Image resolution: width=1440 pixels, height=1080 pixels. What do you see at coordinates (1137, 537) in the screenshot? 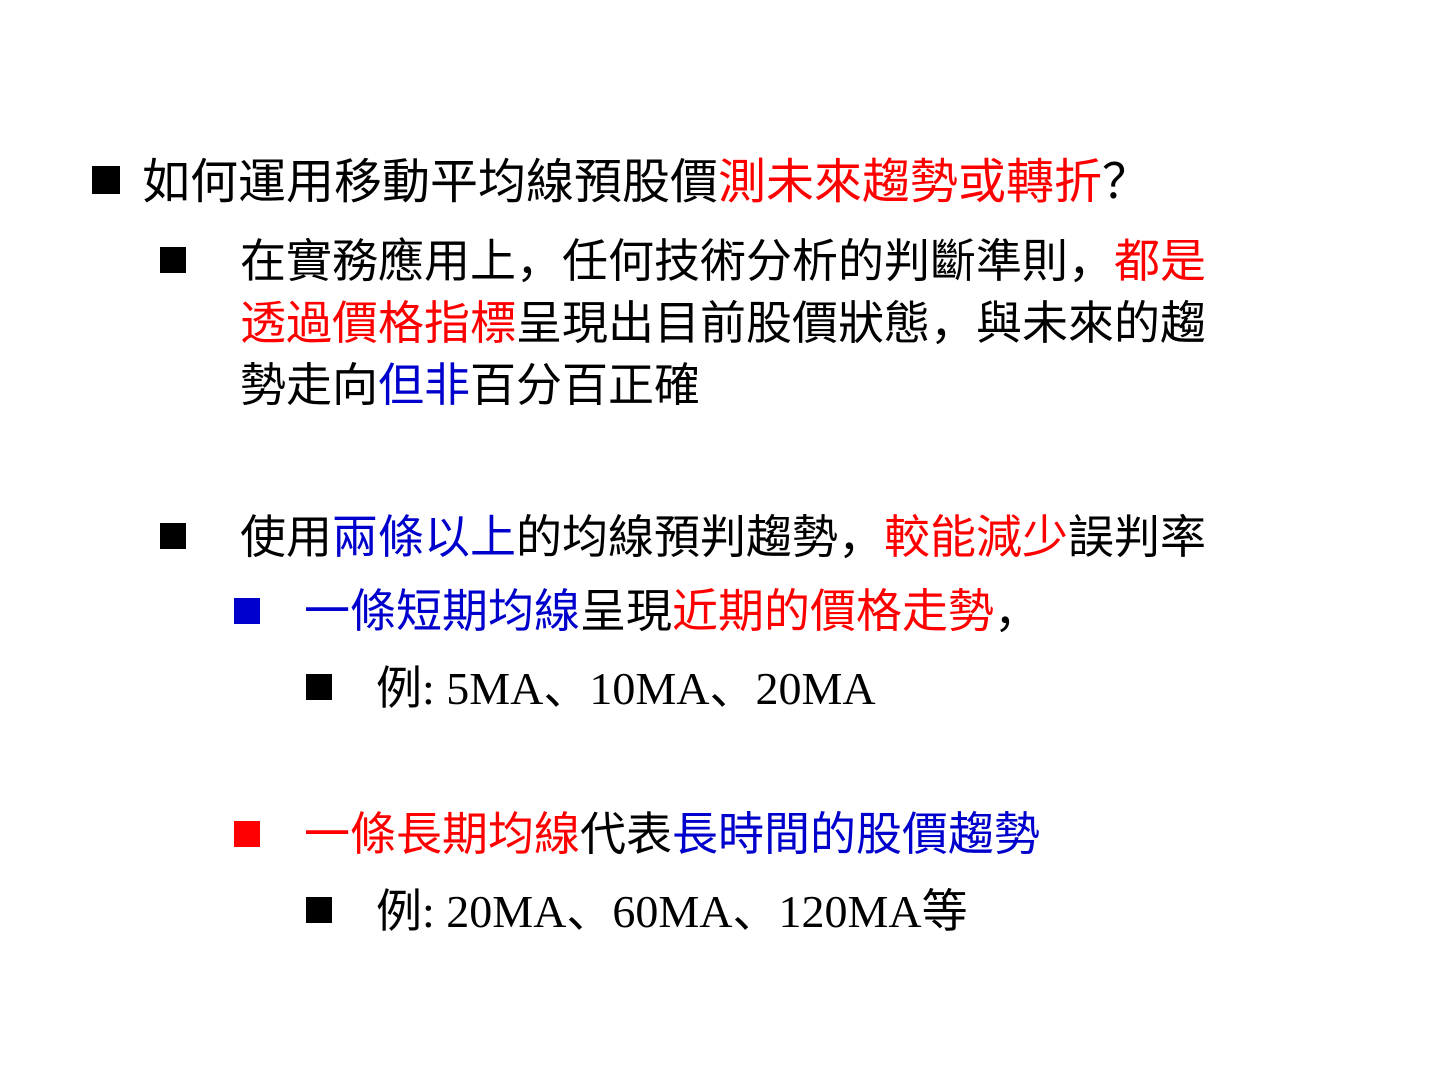
I see `point-2-black3: 誤判率` at bounding box center [1137, 537].